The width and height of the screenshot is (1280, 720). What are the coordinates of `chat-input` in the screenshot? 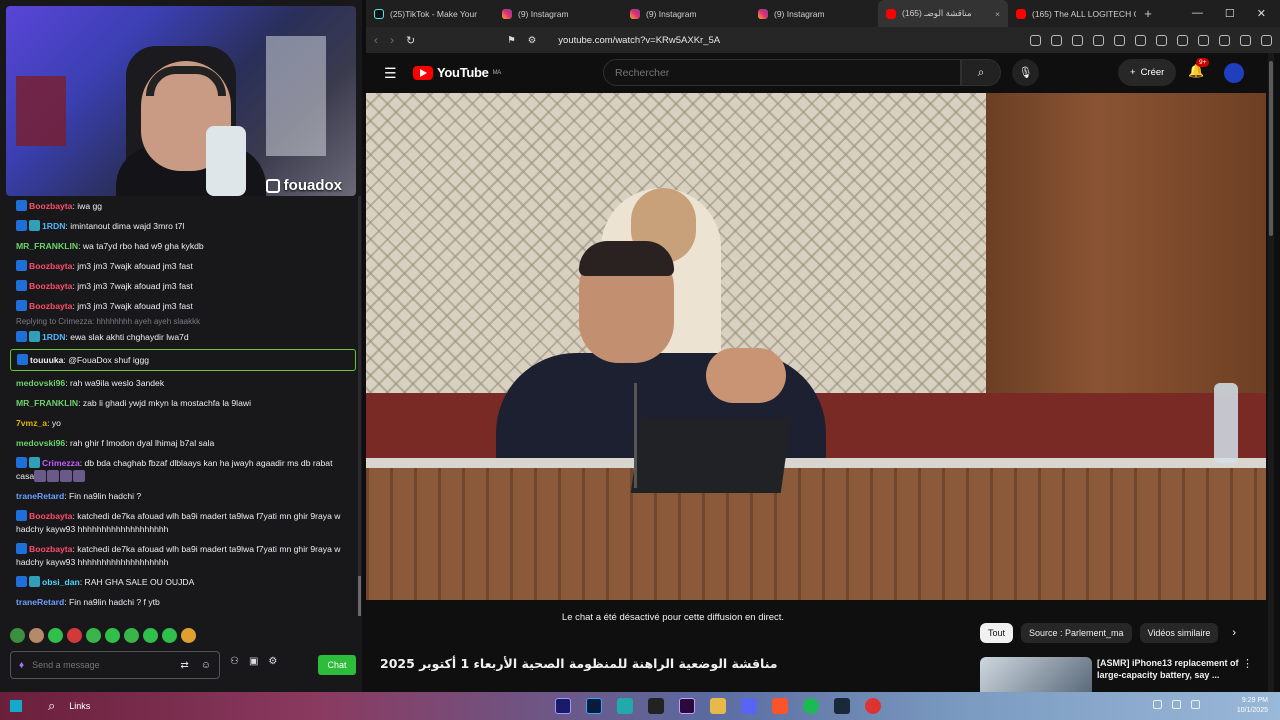 It's located at (92, 665).